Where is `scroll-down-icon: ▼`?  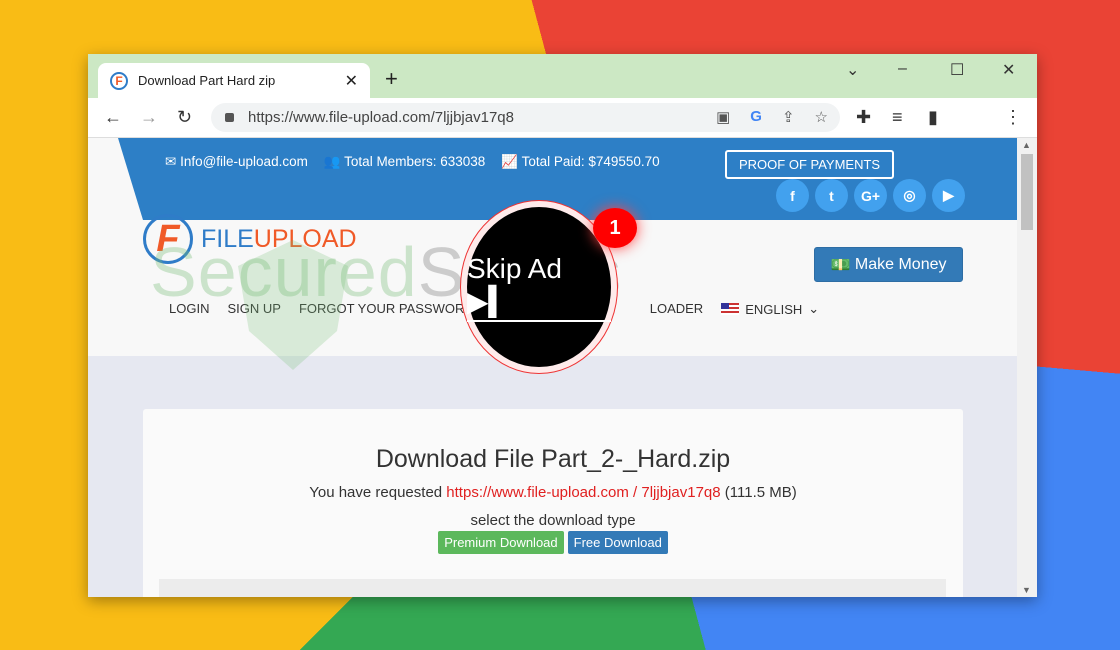
scroll-down-icon: ▼ is located at coordinates (1026, 590).